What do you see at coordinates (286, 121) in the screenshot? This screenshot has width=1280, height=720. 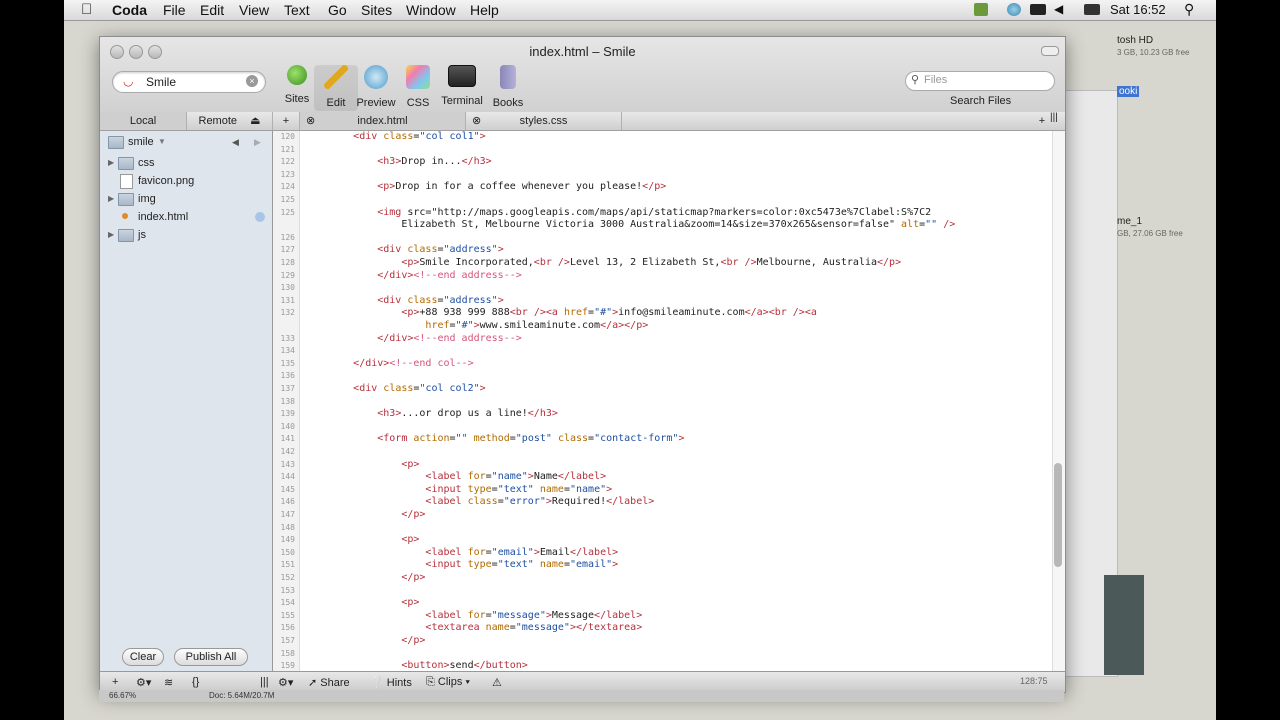 I see `new-tab-button: +` at bounding box center [286, 121].